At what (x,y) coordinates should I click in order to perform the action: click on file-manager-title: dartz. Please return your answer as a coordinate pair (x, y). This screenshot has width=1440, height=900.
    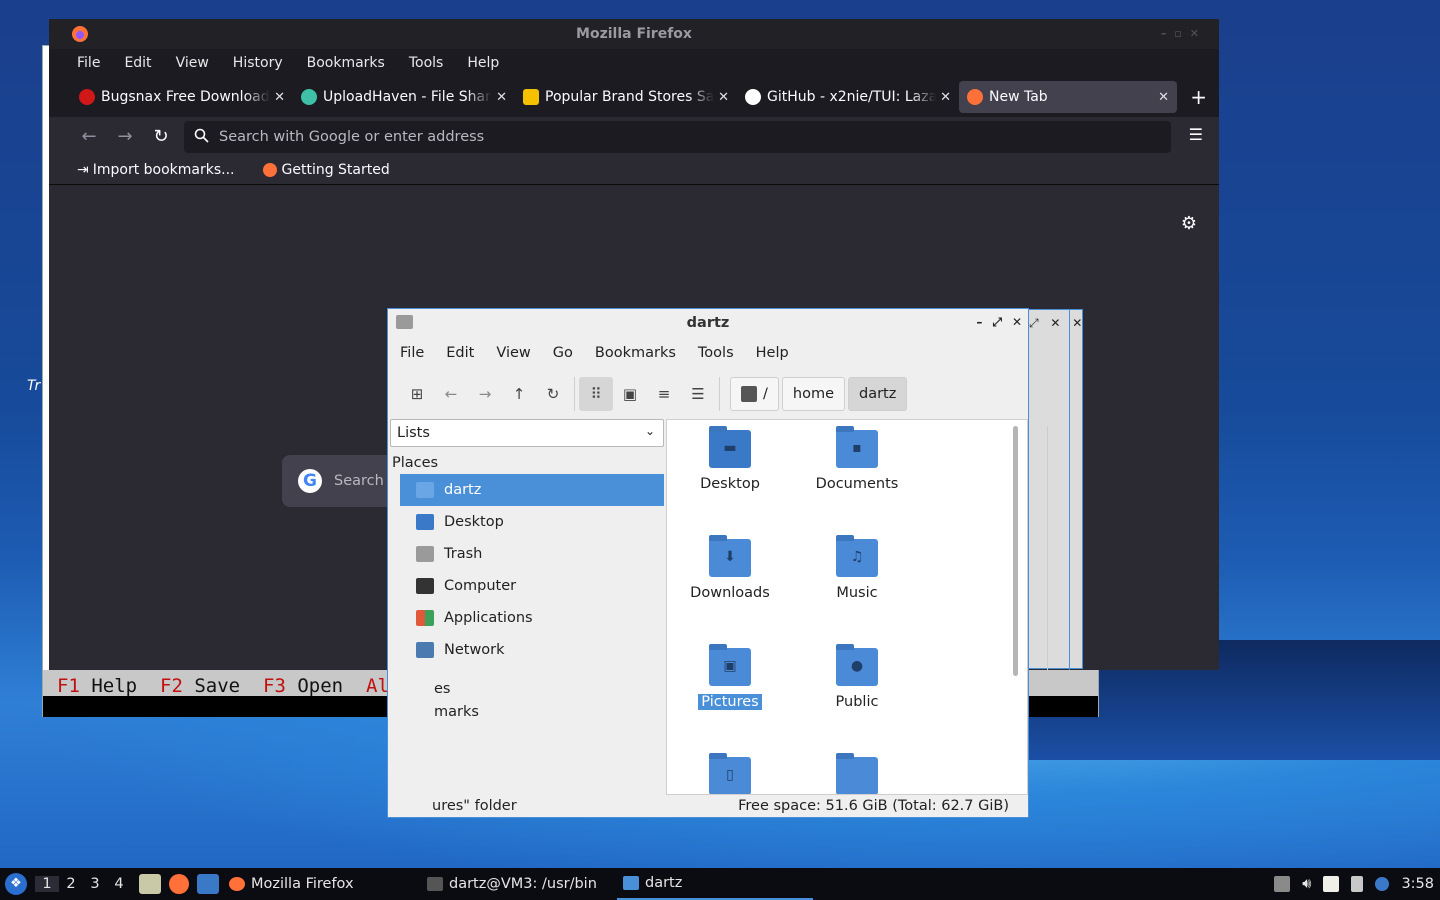
    Looking at the image, I should click on (708, 323).